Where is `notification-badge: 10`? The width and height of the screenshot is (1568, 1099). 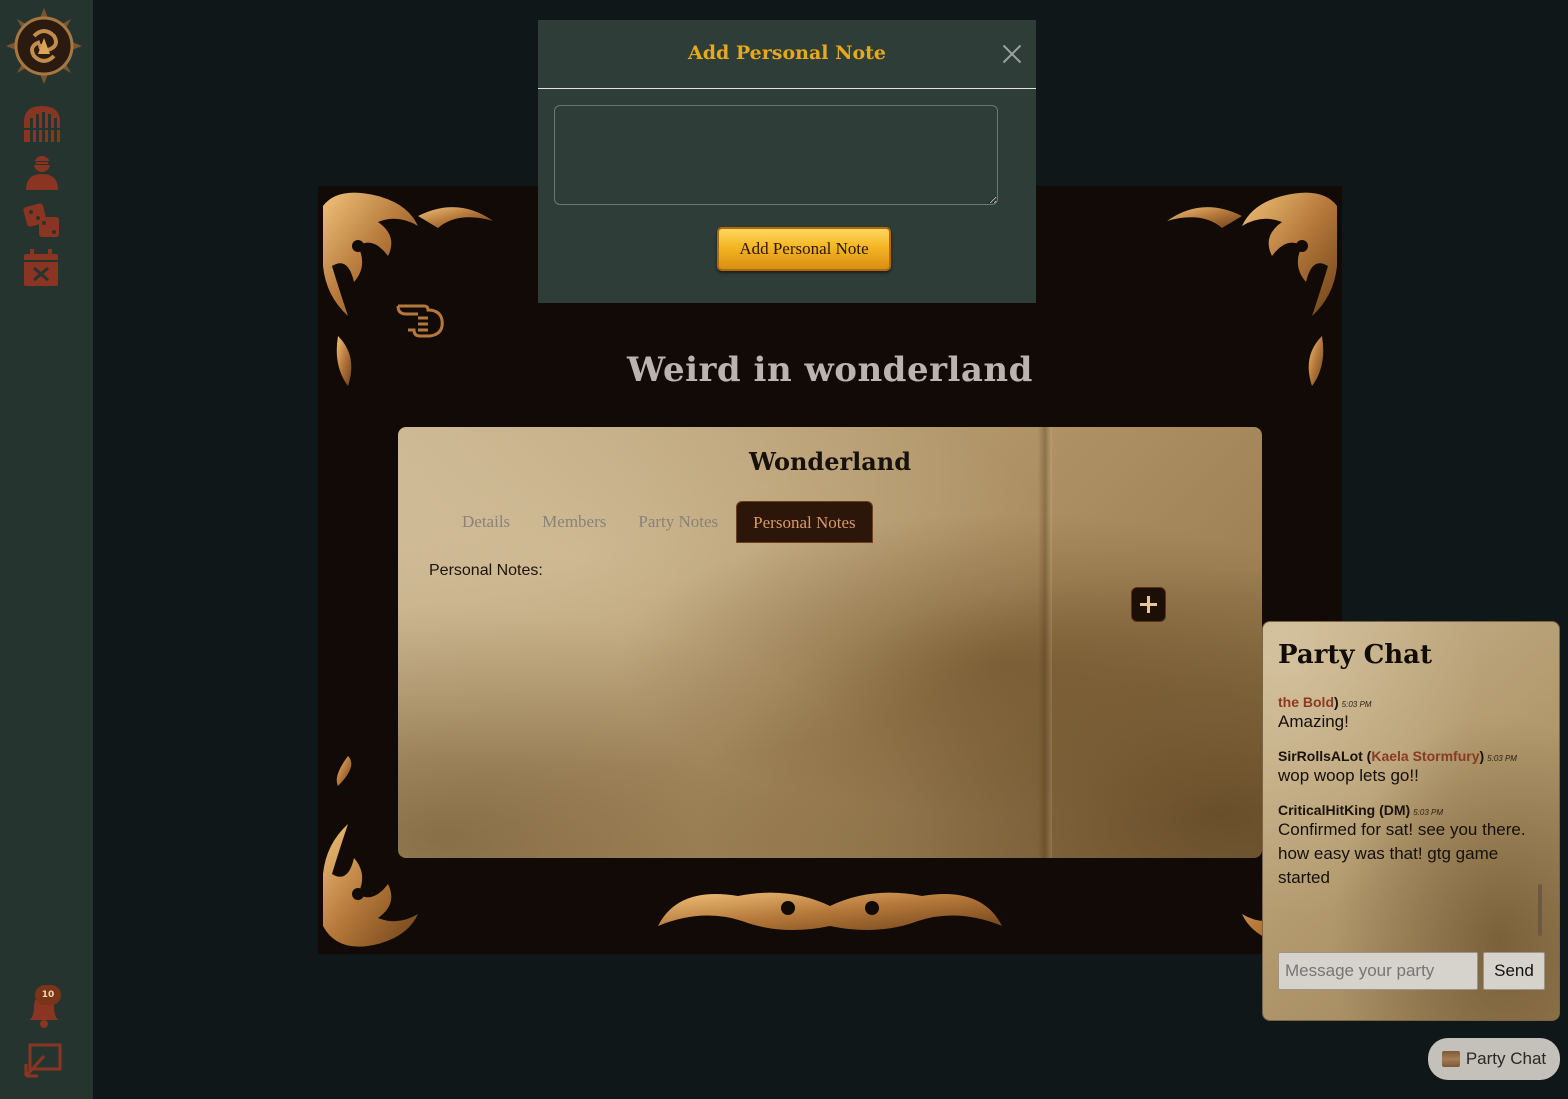
notification-badge: 10 is located at coordinates (48, 995).